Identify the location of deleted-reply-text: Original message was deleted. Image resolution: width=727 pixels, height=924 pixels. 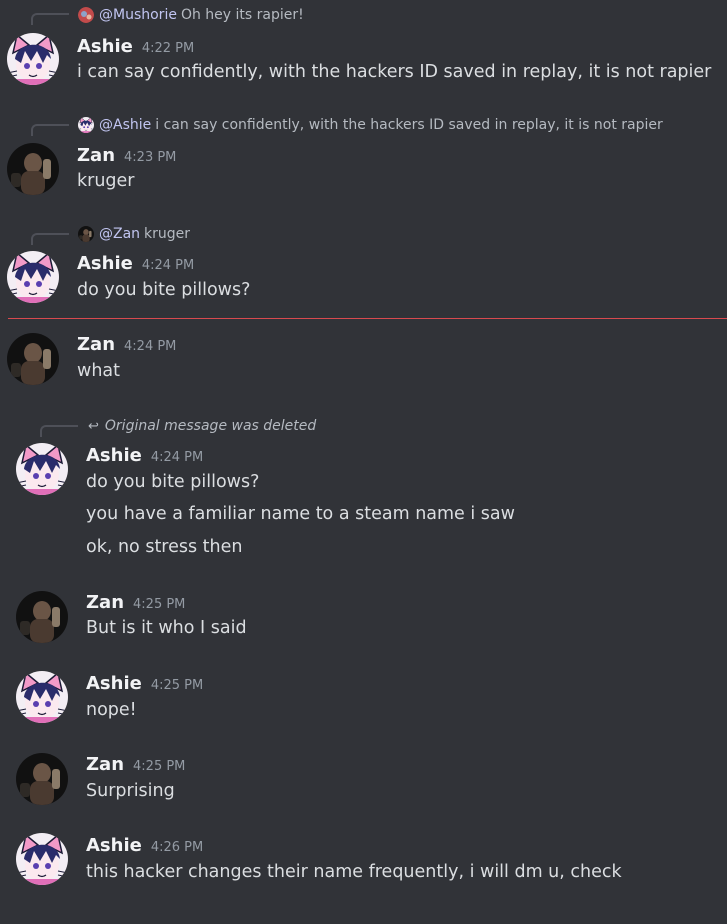
(210, 426).